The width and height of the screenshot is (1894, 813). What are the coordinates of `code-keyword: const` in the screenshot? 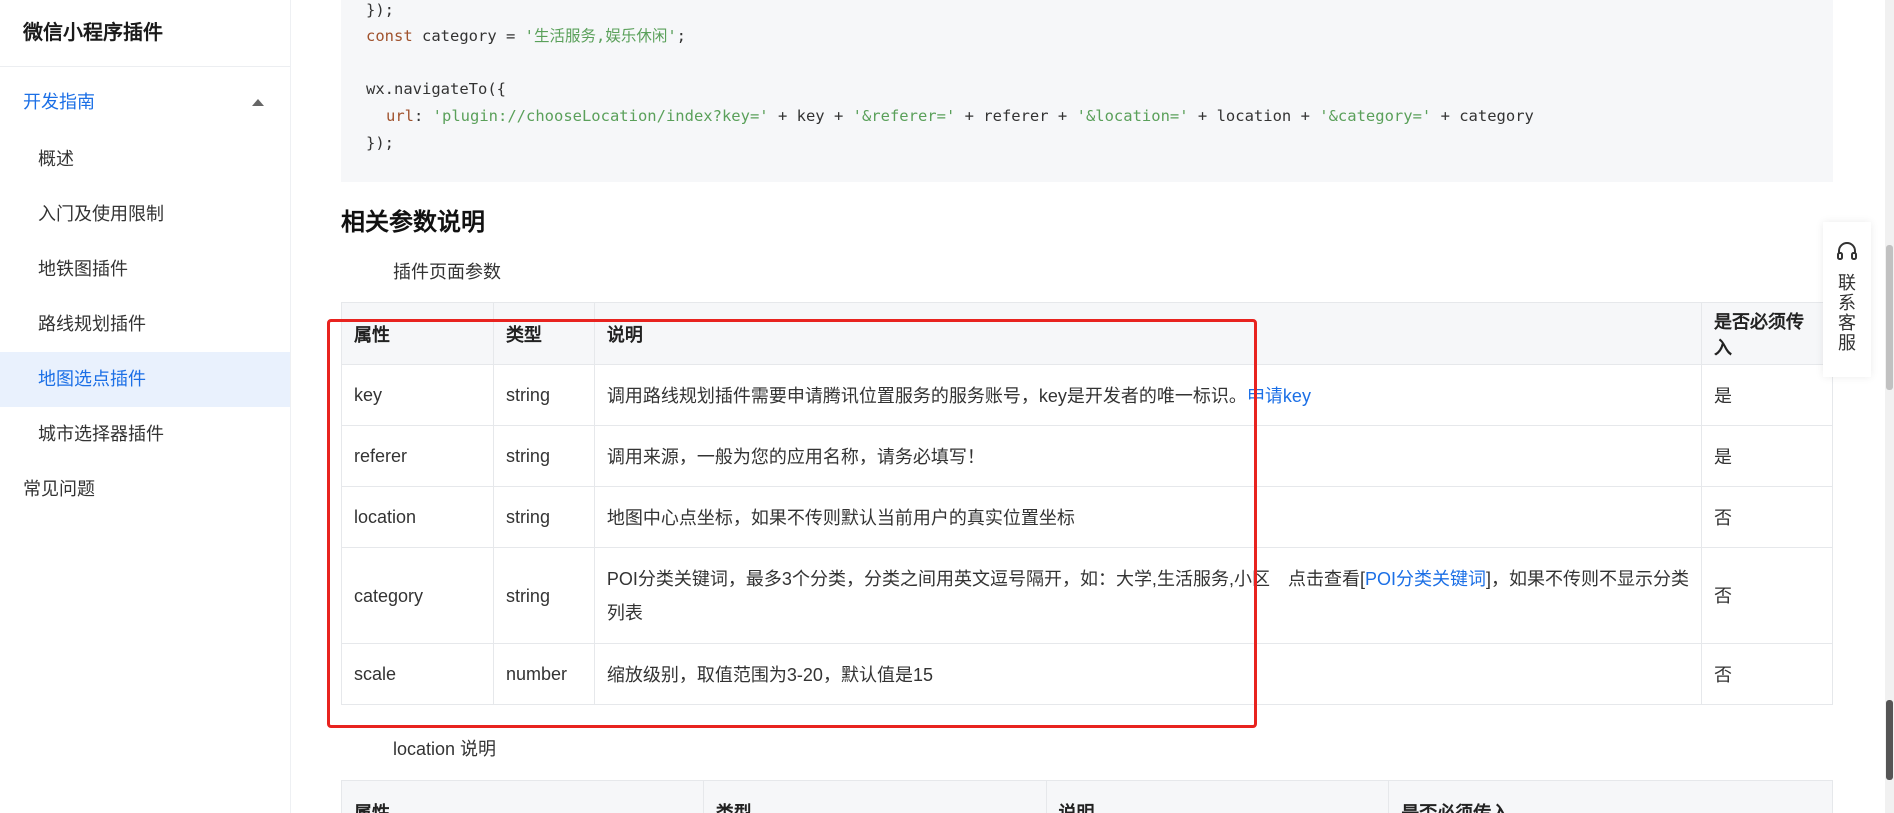 It's located at (389, 36).